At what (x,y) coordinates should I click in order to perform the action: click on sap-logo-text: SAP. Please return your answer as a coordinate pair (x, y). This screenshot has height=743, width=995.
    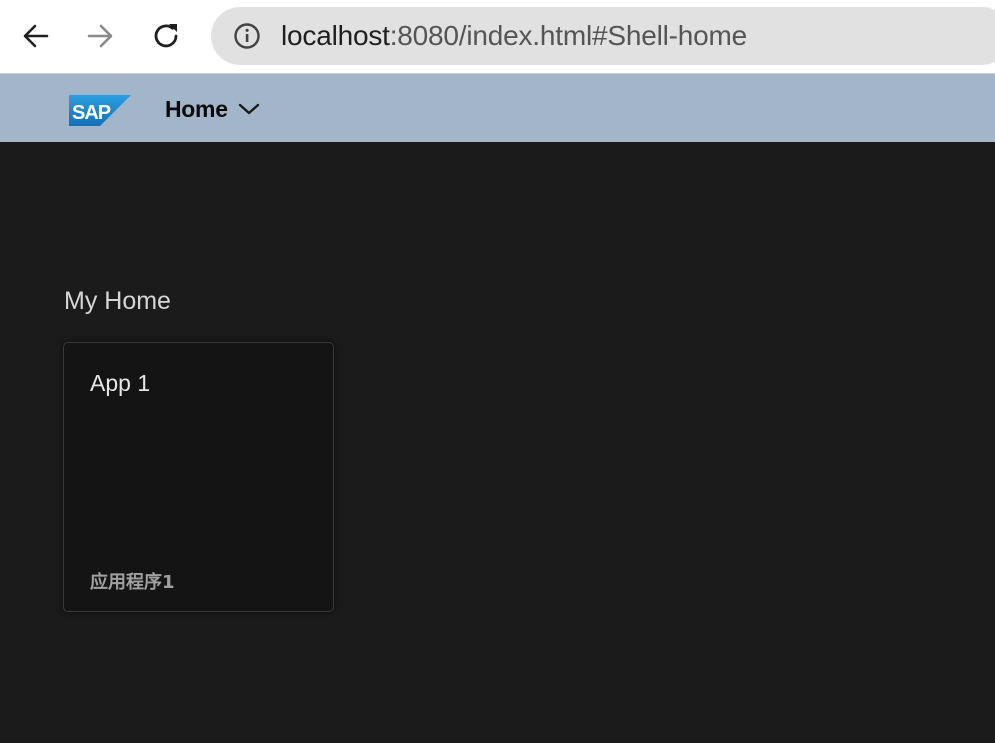
    Looking at the image, I should click on (91, 113).